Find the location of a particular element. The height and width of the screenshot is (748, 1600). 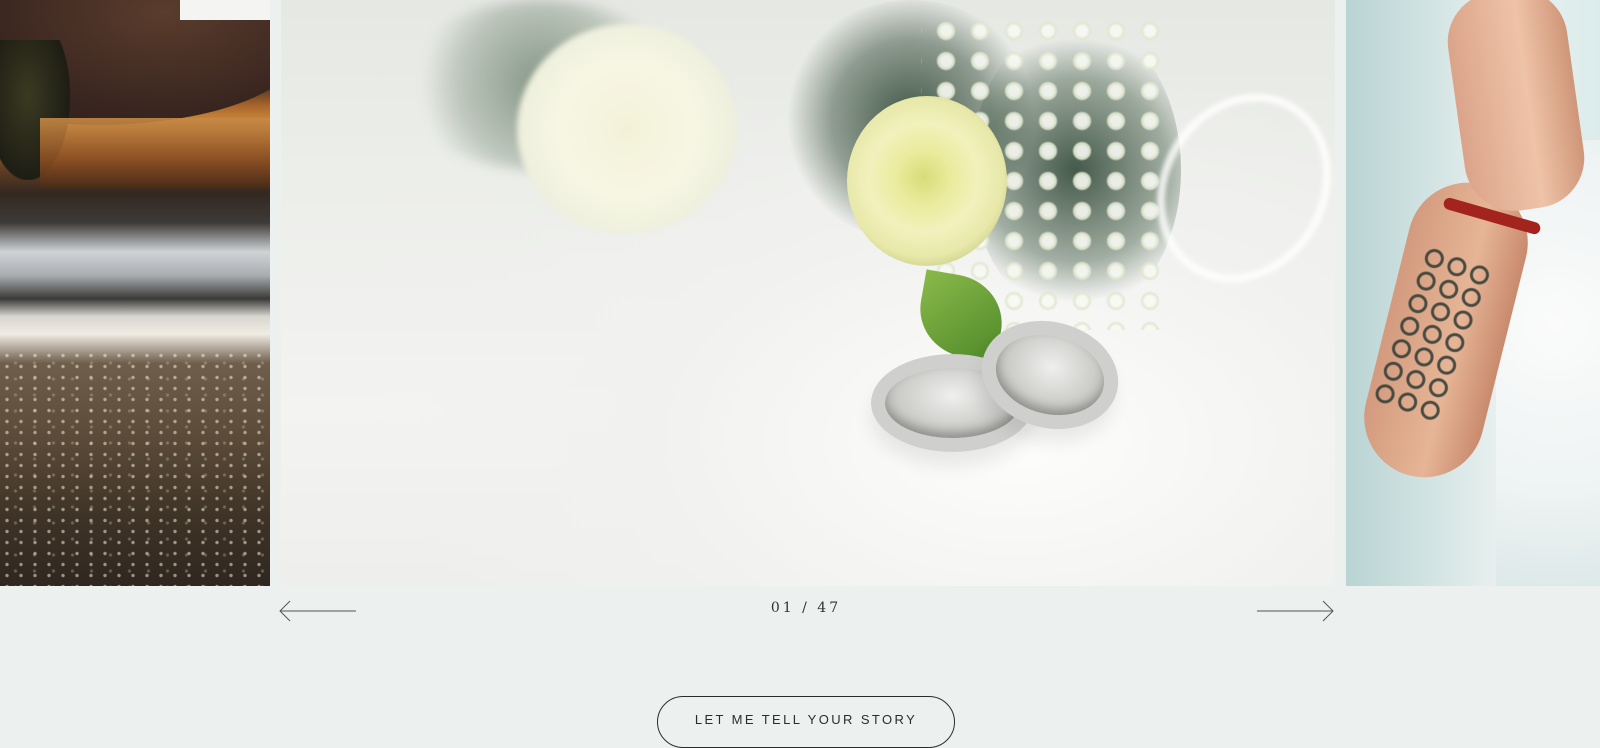

sky-patch is located at coordinates (225, 10).